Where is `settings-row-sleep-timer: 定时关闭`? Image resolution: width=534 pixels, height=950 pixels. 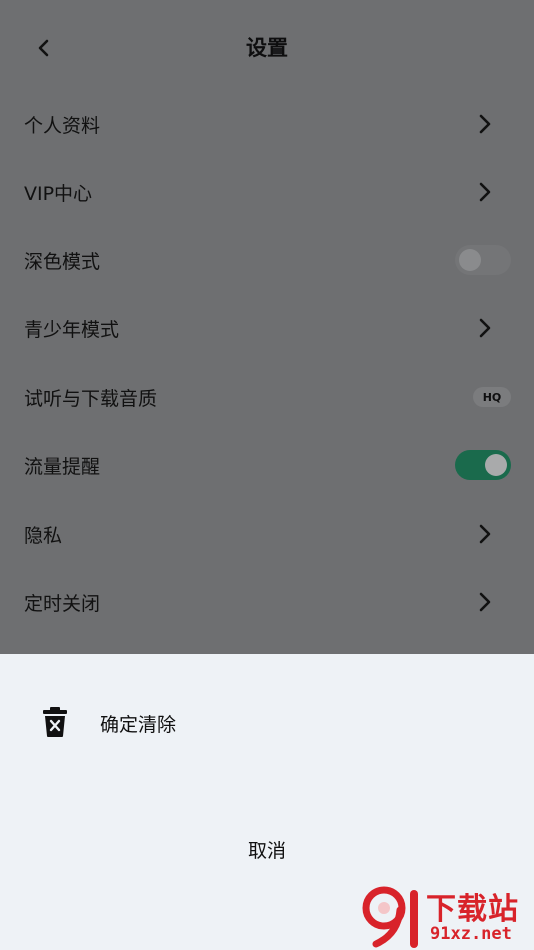 settings-row-sleep-timer: 定时关闭 is located at coordinates (267, 602).